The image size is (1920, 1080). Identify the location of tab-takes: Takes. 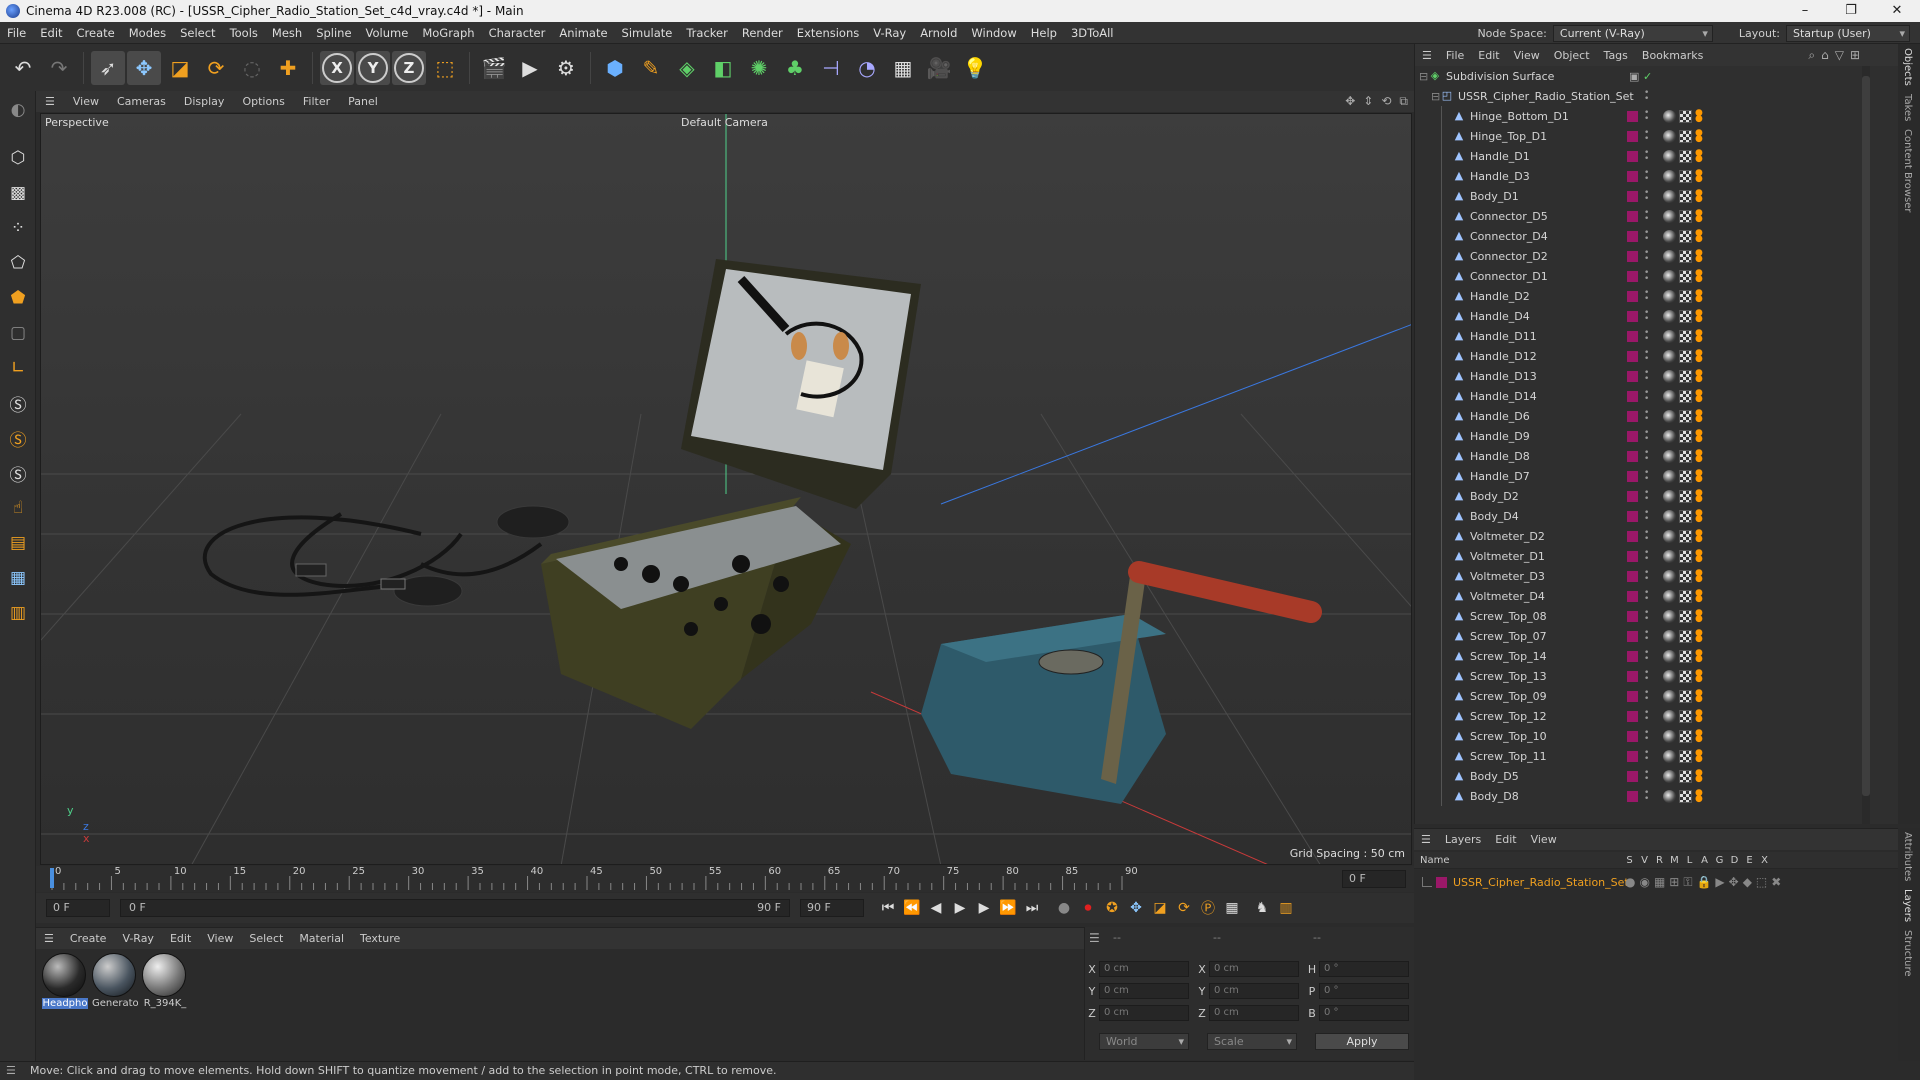
(1907, 107).